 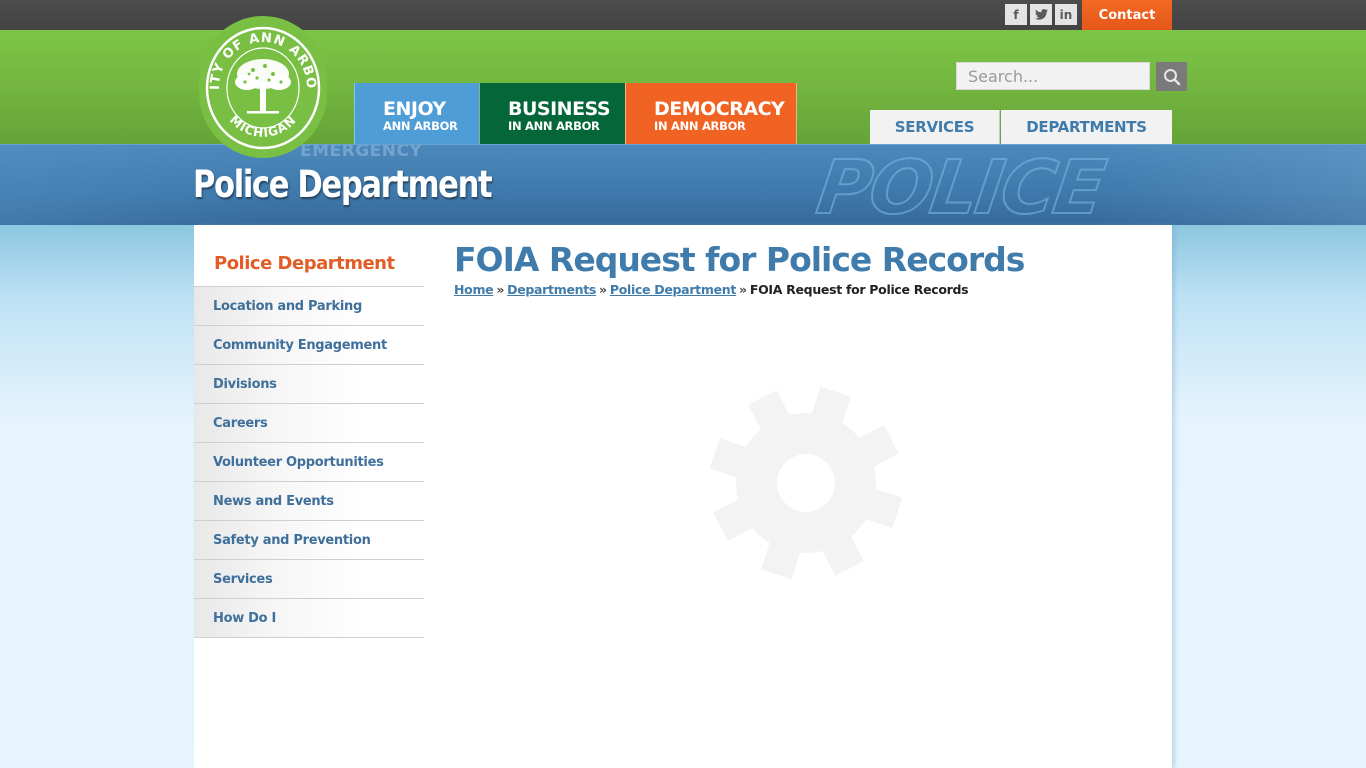 I want to click on nav-democracy-subtitle: IN ANN ARBOR, so click(x=700, y=126).